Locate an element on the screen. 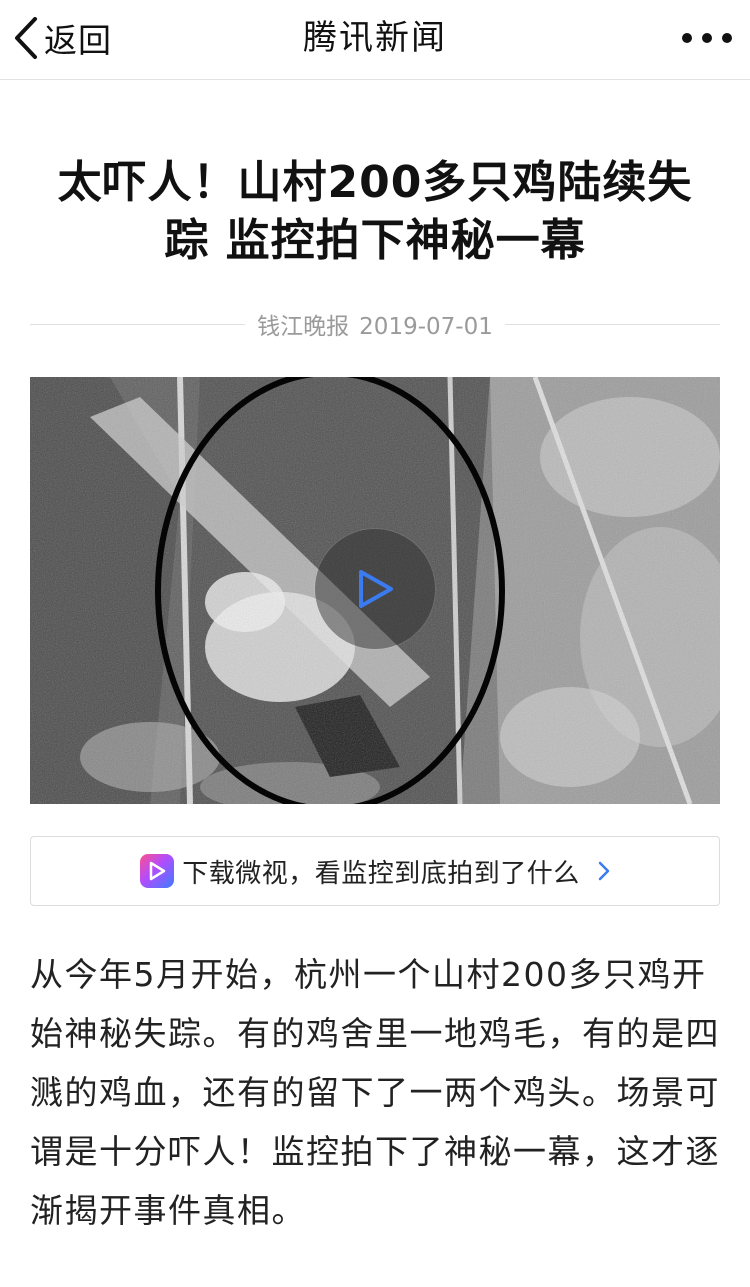 The image size is (750, 1287). chevron-right-icon is located at coordinates (603, 871).